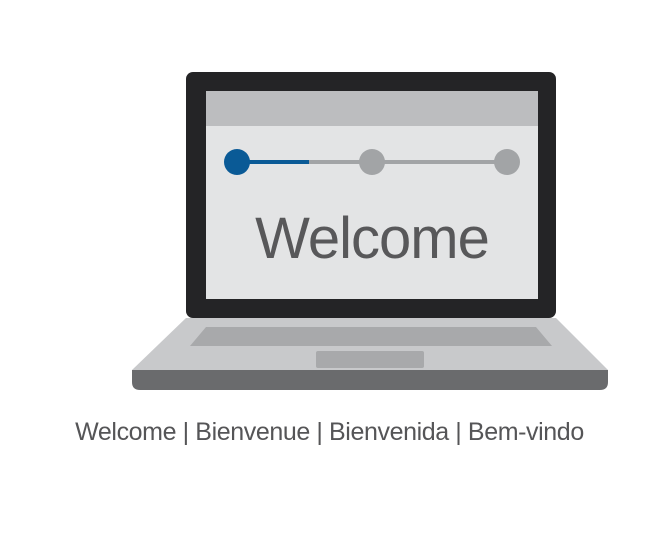 This screenshot has height=547, width=659. I want to click on laptop-base, so click(370, 354).